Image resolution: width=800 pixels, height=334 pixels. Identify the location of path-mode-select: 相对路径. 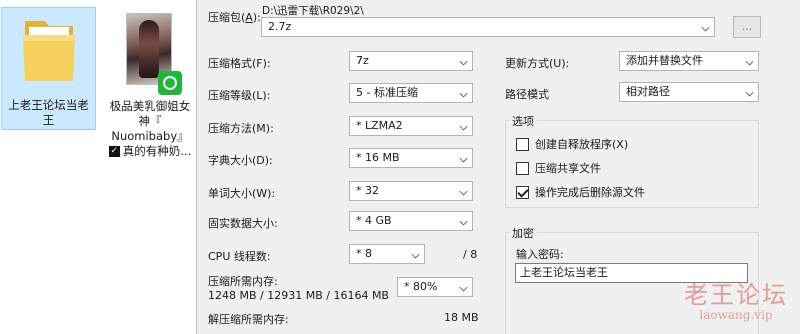
(689, 92).